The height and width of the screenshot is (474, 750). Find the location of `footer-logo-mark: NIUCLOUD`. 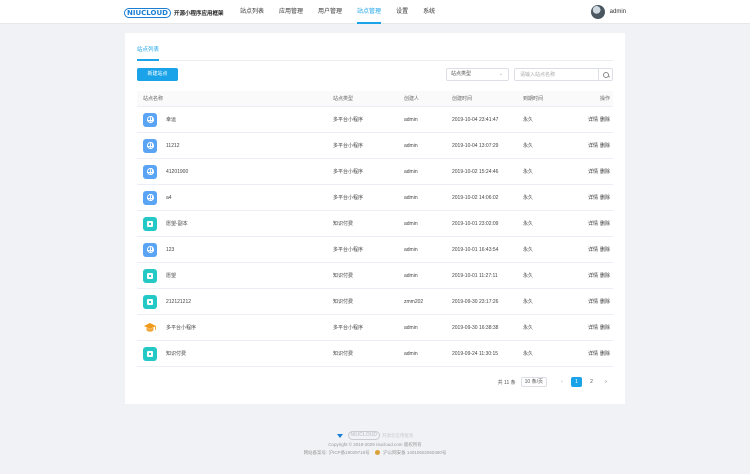

footer-logo-mark: NIUCLOUD is located at coordinates (363, 435).